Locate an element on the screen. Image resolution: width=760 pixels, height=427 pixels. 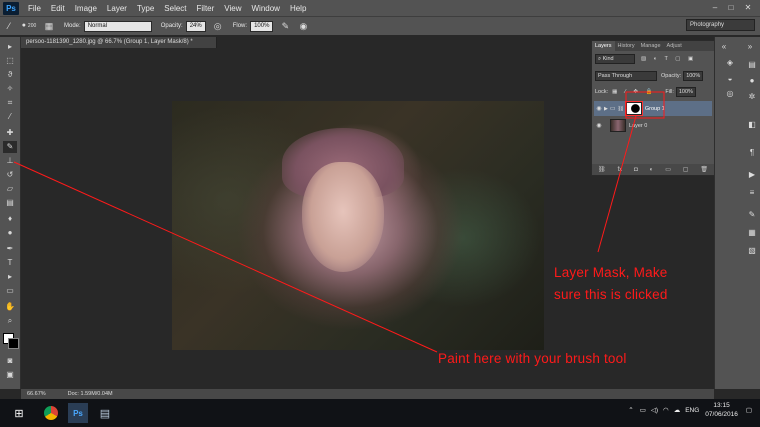
move-tool-icon: ▸ is located at coordinates (10, 47).